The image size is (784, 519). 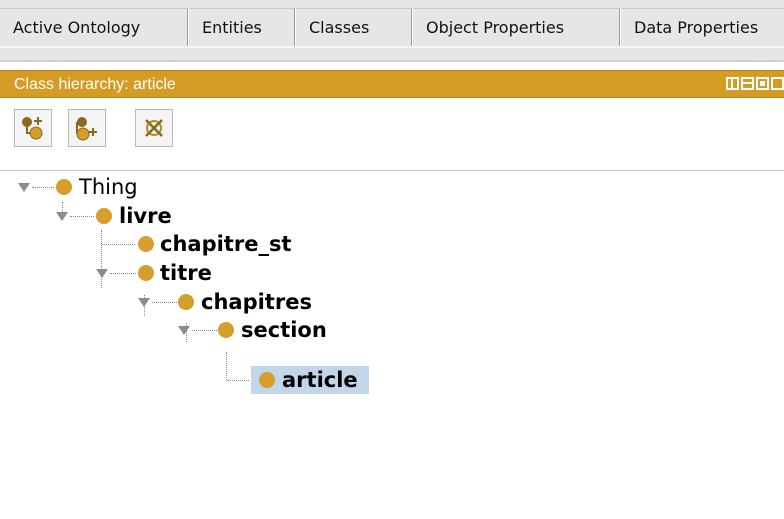 What do you see at coordinates (732, 83) in the screenshot?
I see `pin-view-icon` at bounding box center [732, 83].